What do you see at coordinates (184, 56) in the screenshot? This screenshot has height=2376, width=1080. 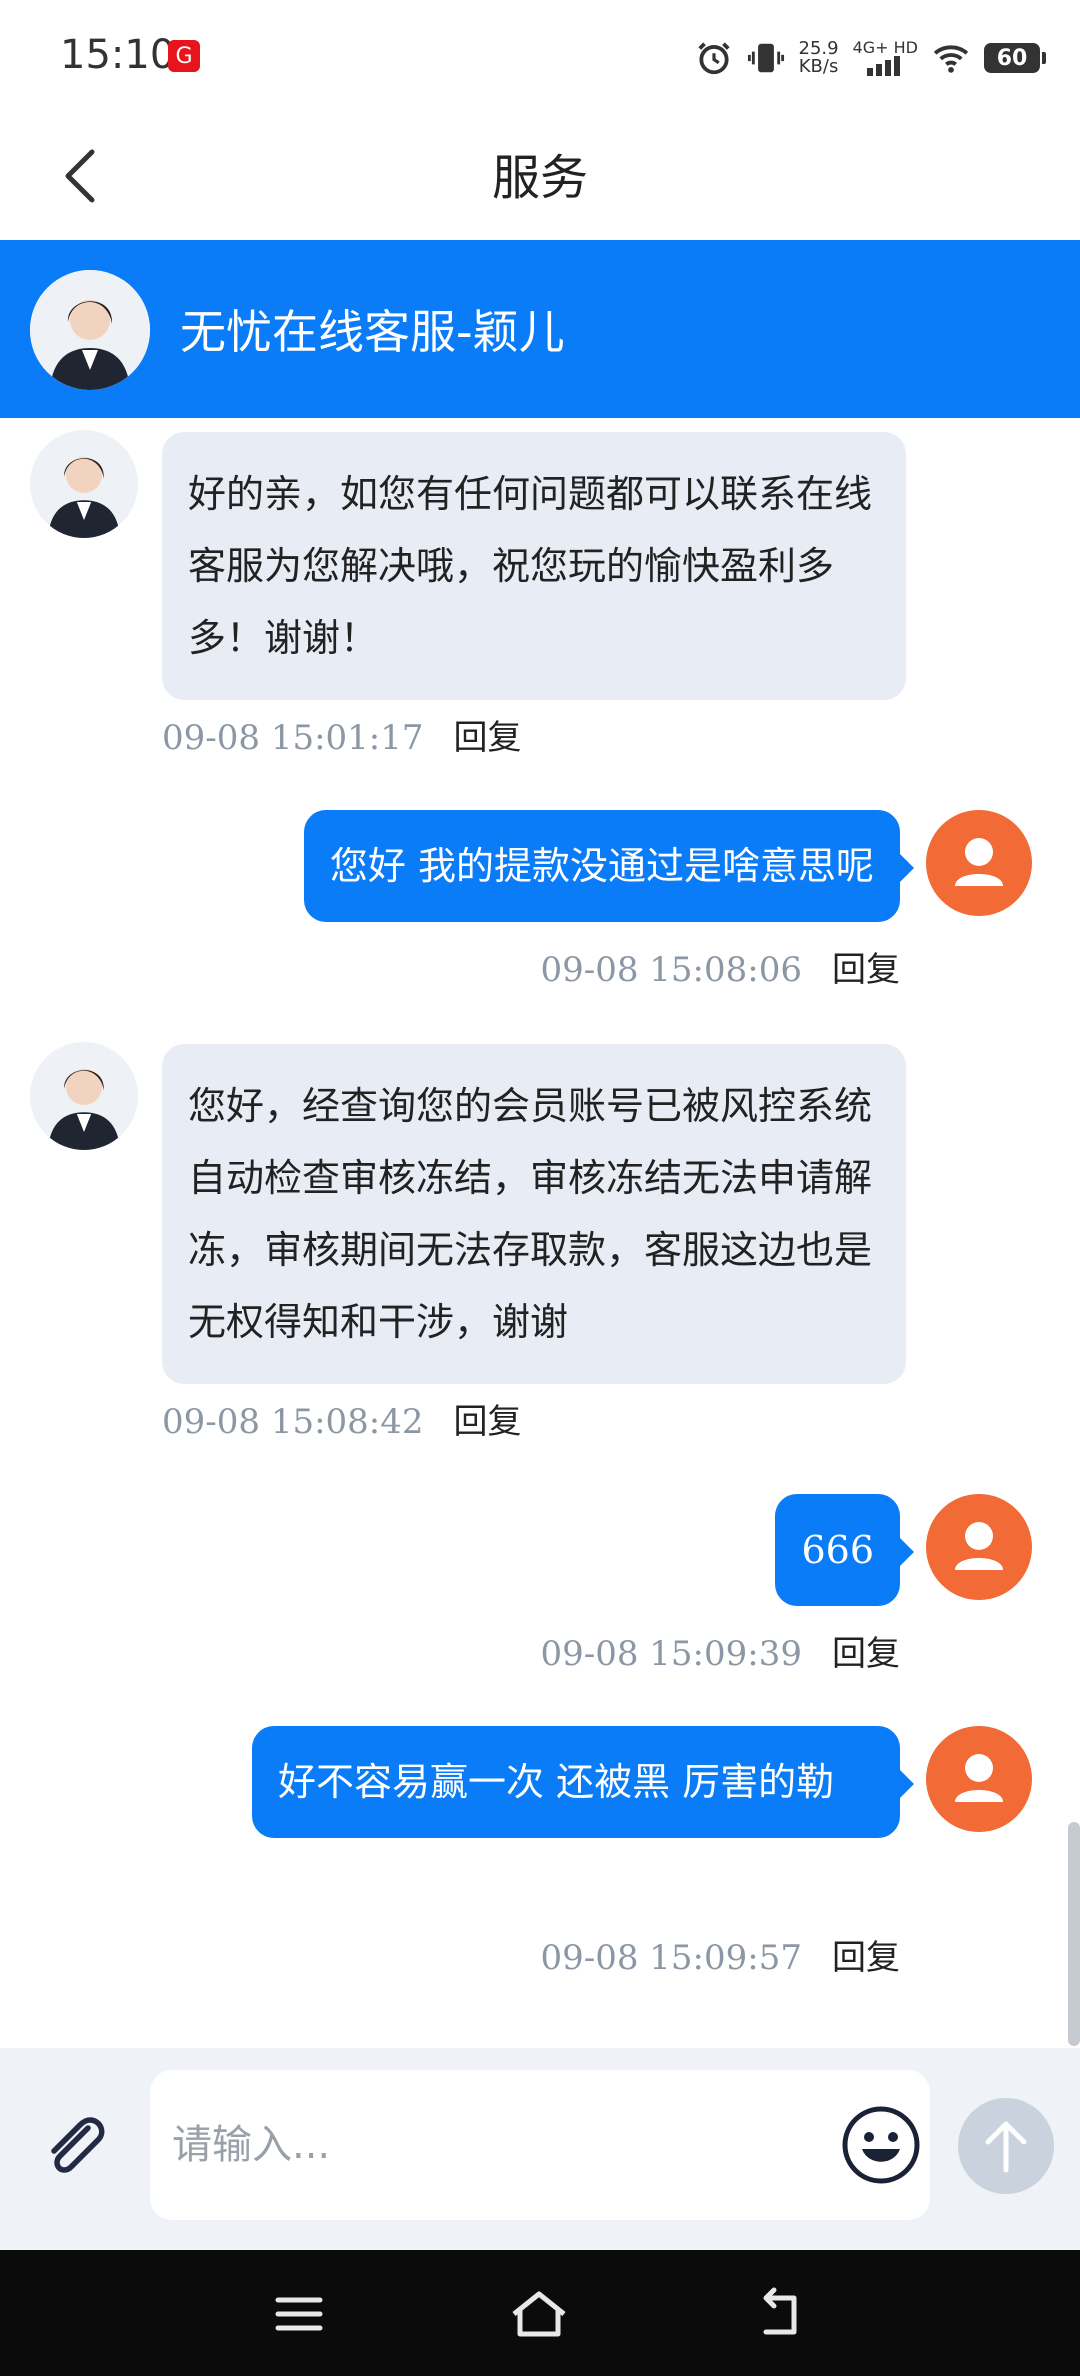 I see `app-badge-icon: G` at bounding box center [184, 56].